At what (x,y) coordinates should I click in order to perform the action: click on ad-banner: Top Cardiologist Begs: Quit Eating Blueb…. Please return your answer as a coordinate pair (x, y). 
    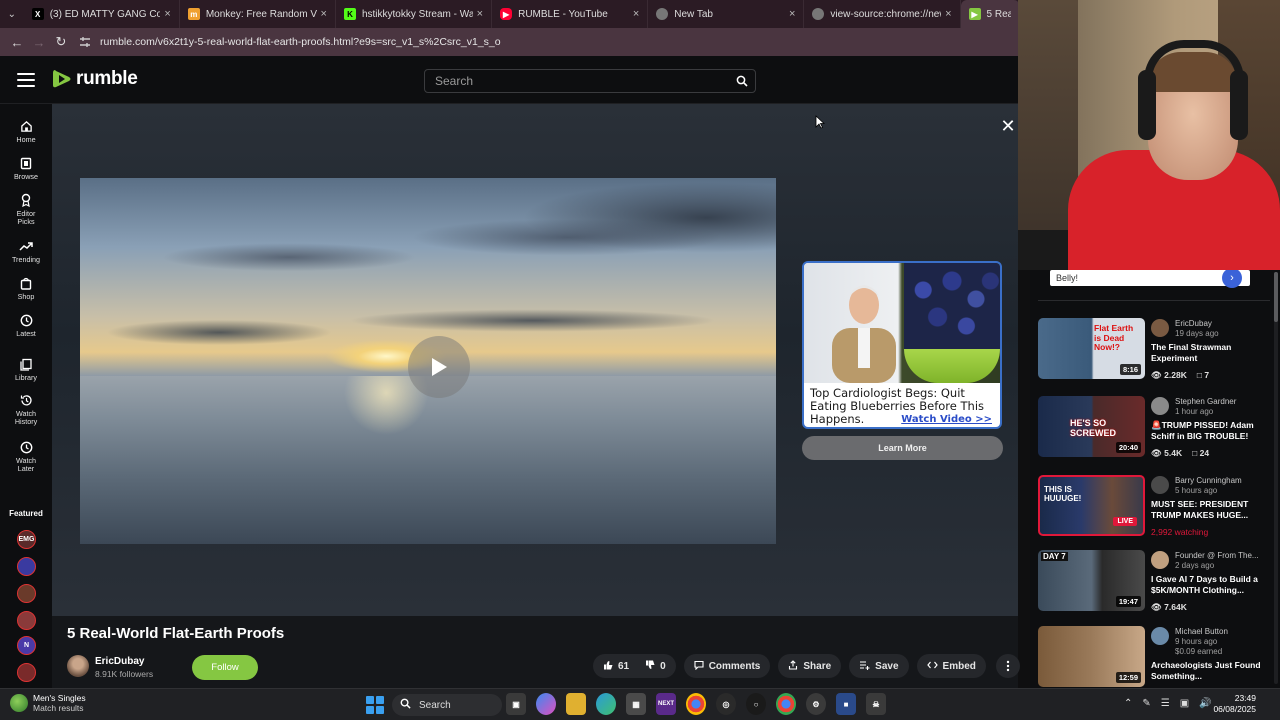
    Looking at the image, I should click on (902, 345).